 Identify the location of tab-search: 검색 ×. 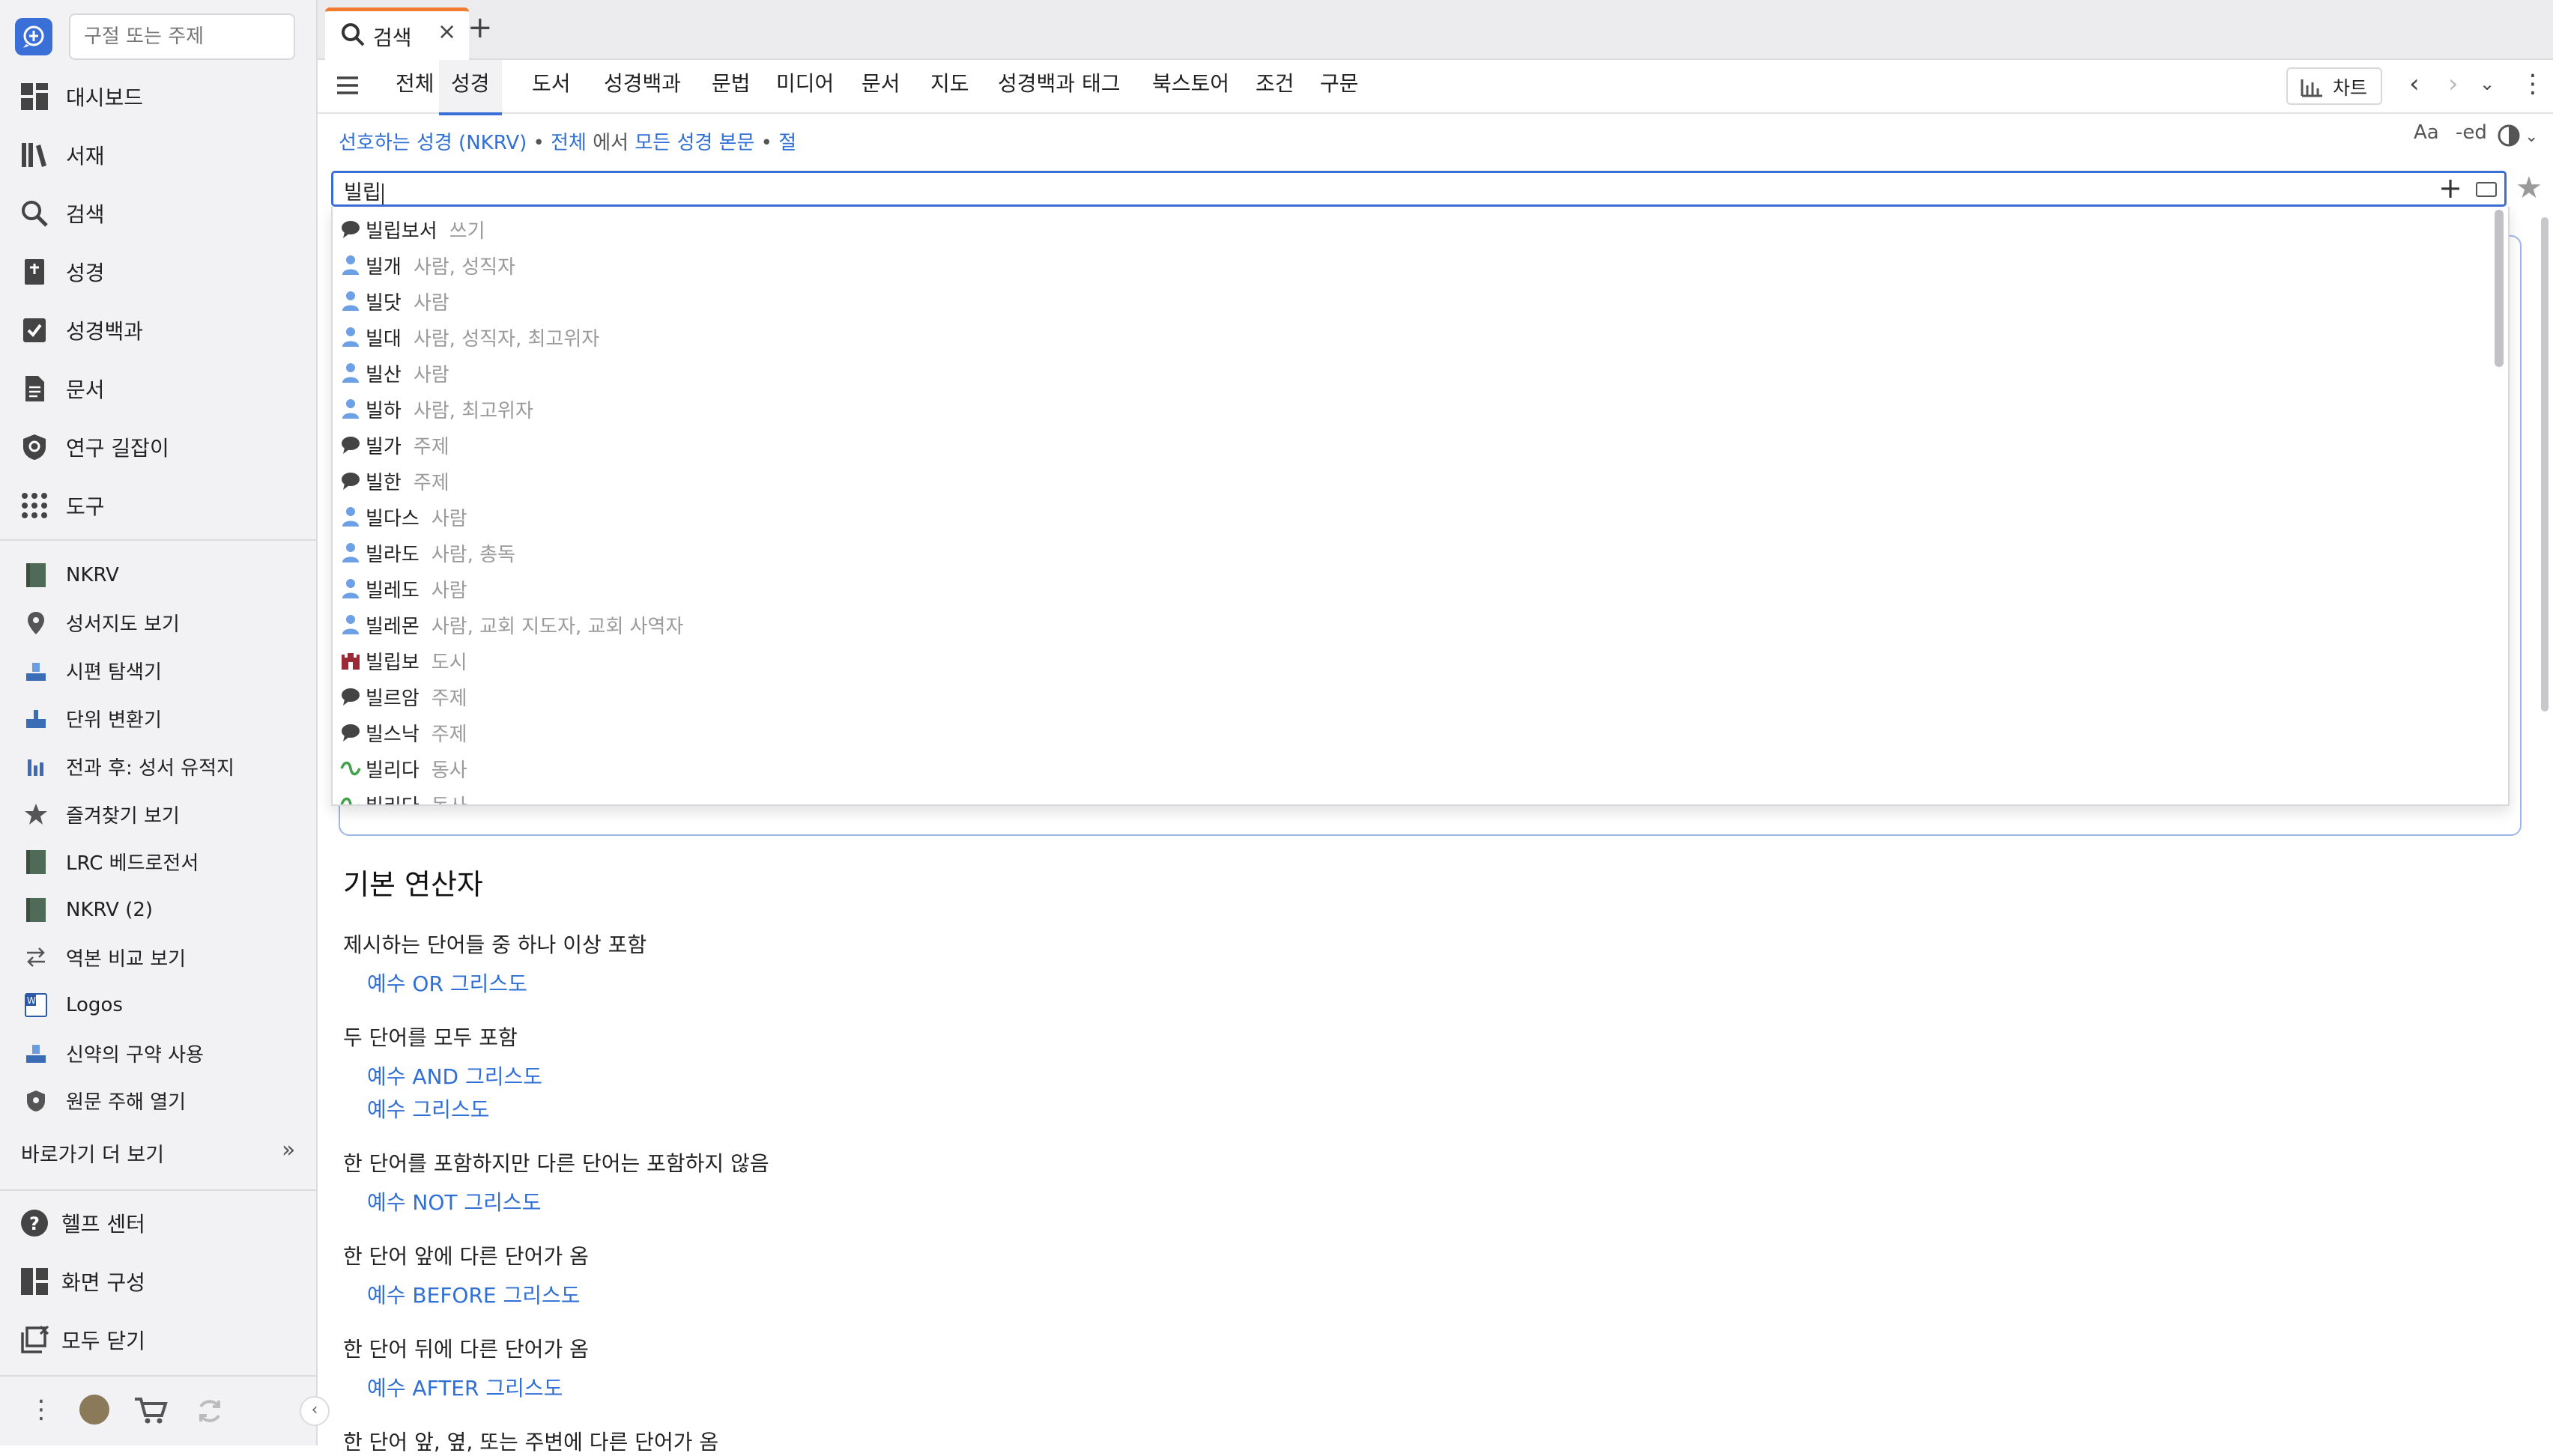
(397, 34).